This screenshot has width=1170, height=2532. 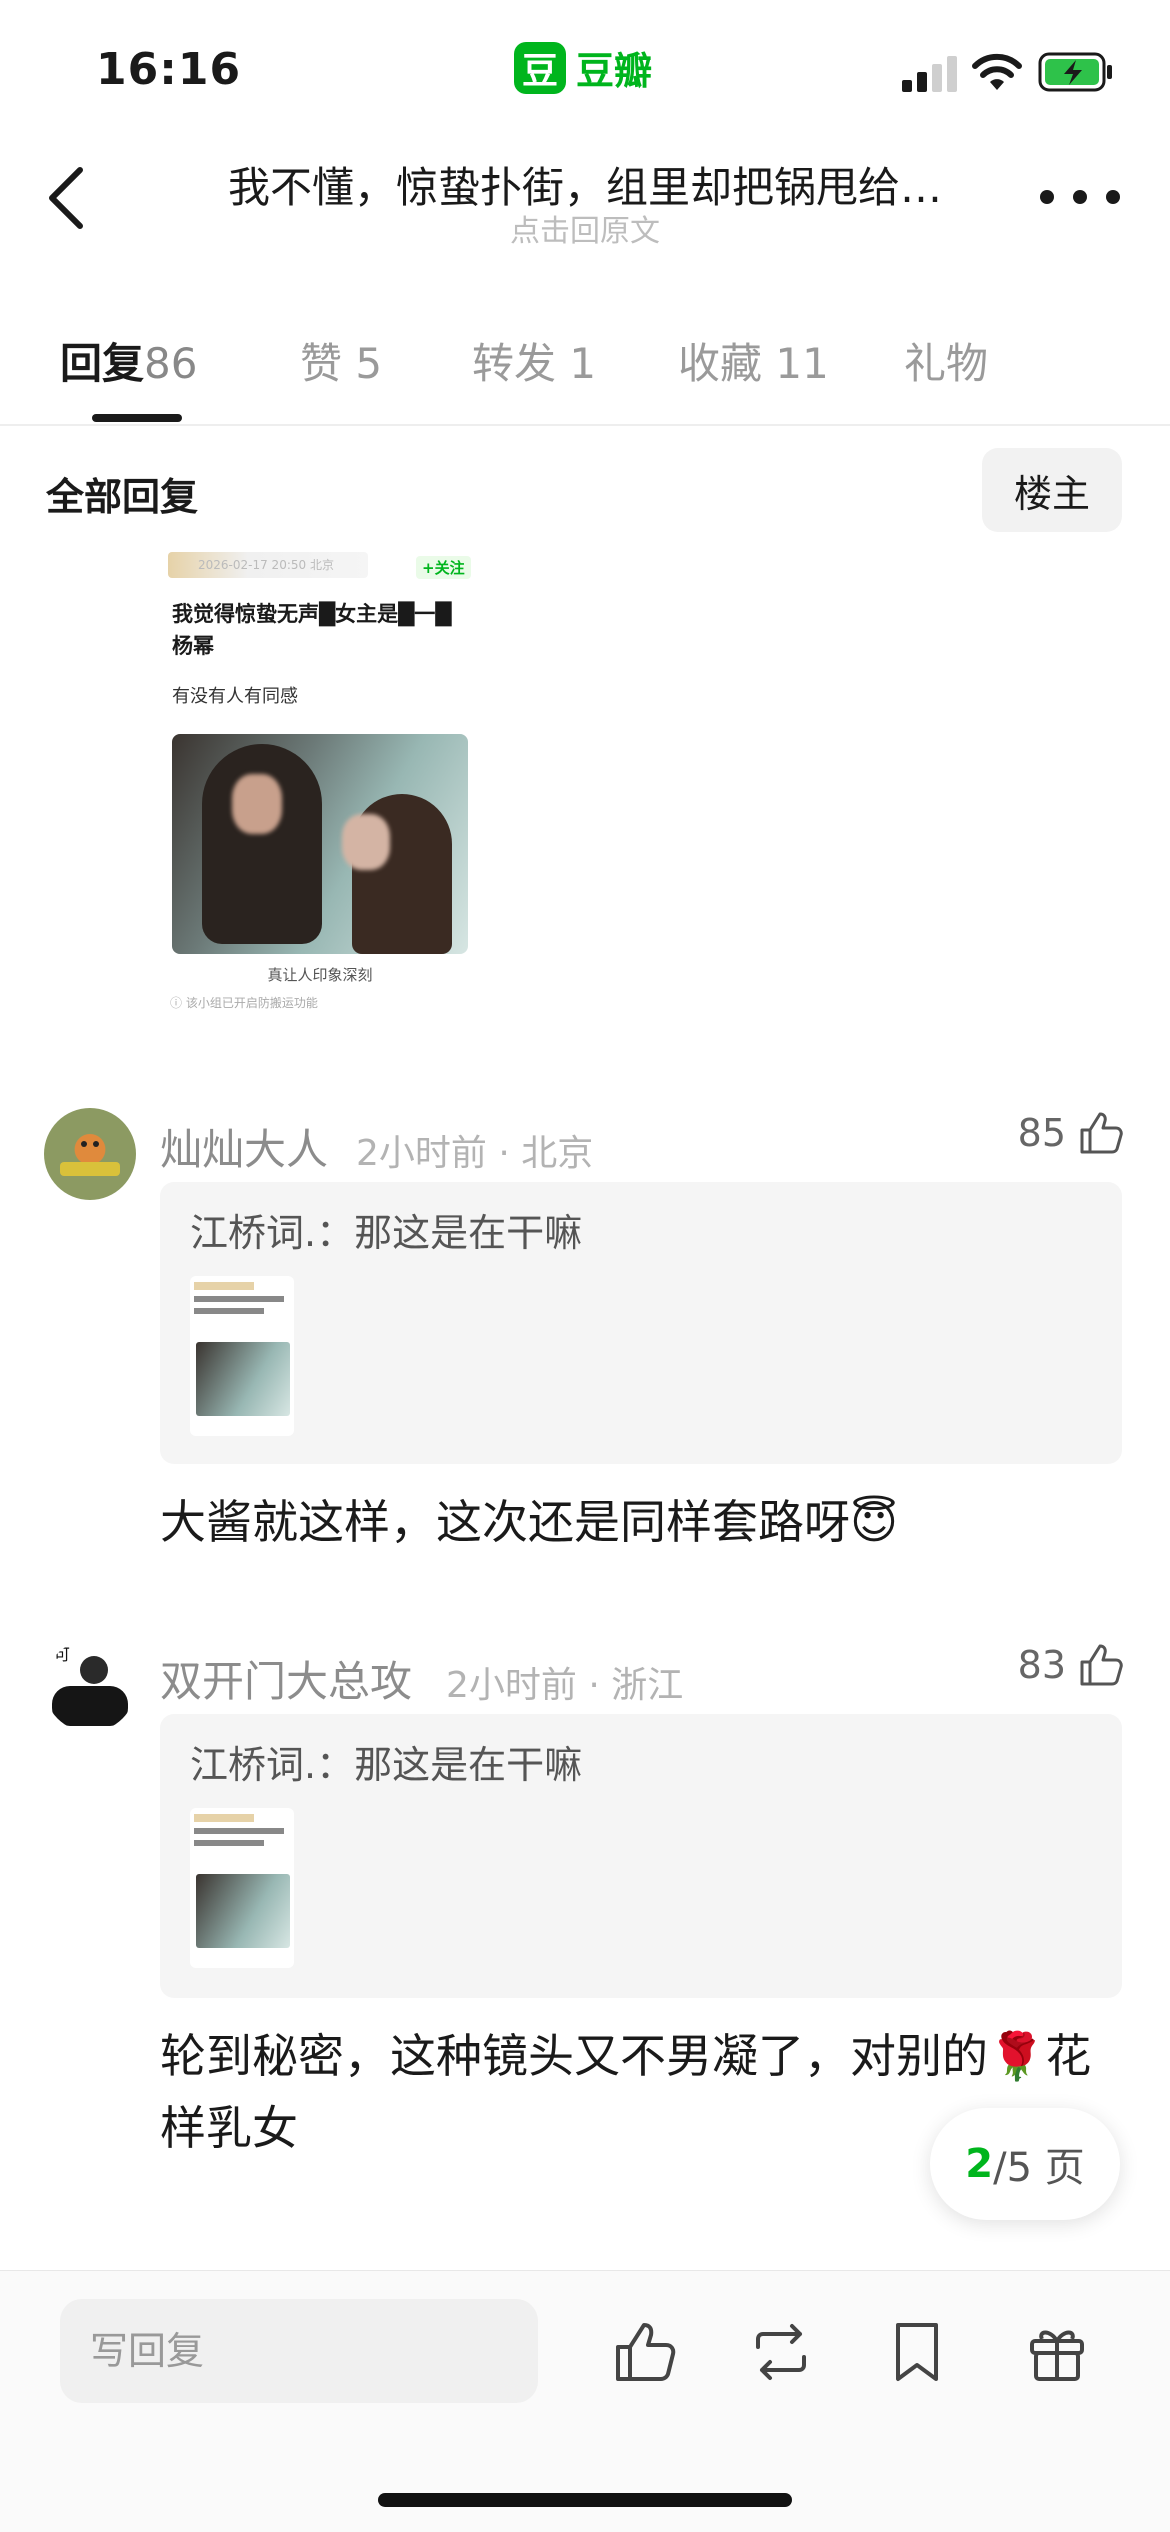 What do you see at coordinates (321, 363) in the screenshot?
I see `tab-label: 赞` at bounding box center [321, 363].